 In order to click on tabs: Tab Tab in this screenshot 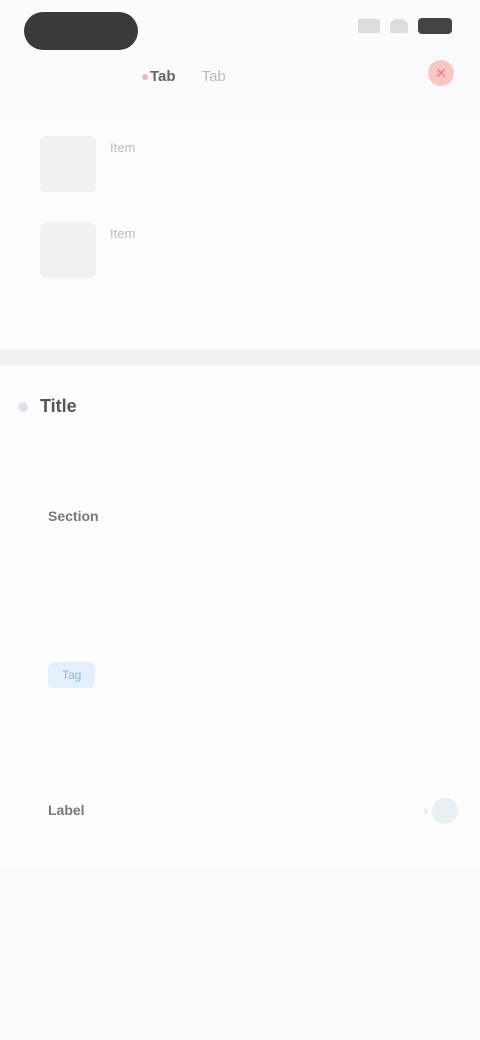, I will do `click(184, 76)`.